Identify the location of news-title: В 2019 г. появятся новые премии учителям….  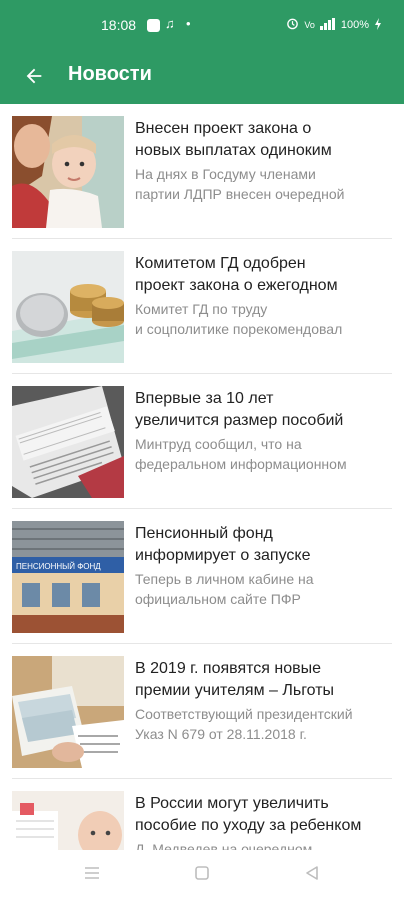
(263, 680).